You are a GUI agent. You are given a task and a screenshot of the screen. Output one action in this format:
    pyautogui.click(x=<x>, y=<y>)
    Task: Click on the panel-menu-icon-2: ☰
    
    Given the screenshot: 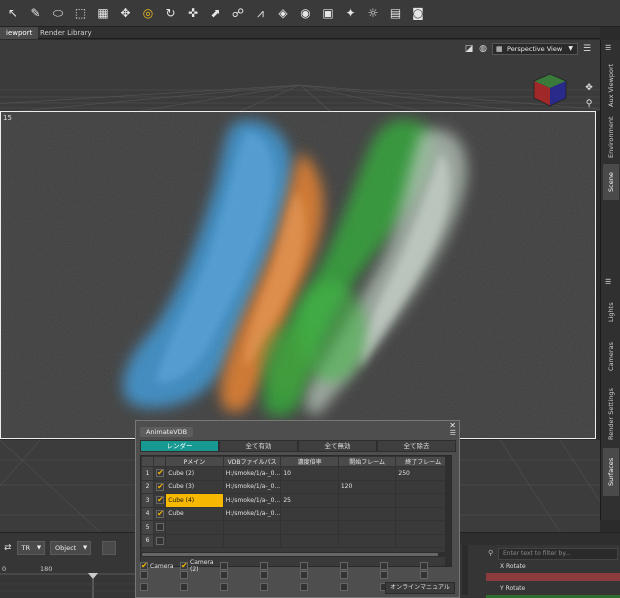 What is the action you would take?
    pyautogui.click(x=608, y=282)
    